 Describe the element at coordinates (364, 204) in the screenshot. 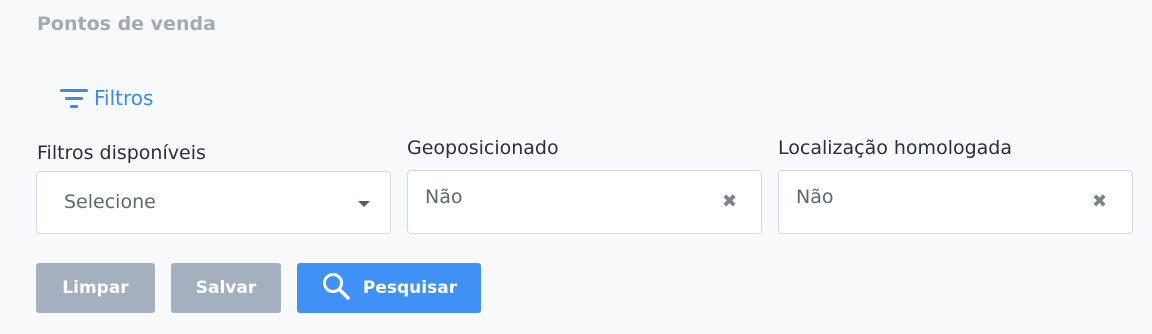

I see `chevron-down-icon` at that location.